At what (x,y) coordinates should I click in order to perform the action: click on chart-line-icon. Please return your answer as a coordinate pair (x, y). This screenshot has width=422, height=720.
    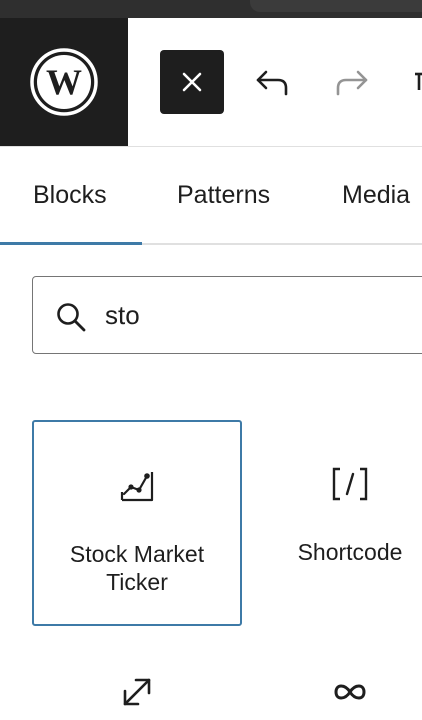
    Looking at the image, I should click on (137, 487).